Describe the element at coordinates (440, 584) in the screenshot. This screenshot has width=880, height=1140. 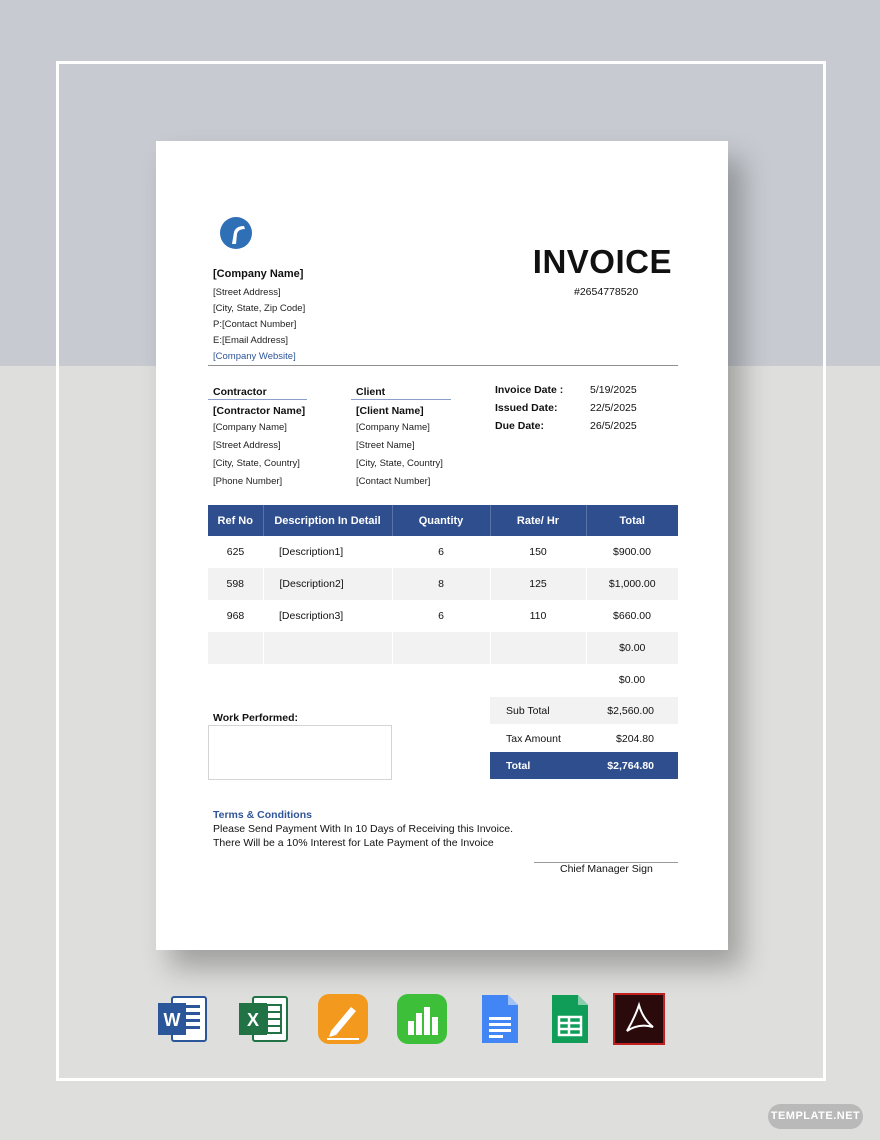
I see `cell-quantity: 8` at that location.